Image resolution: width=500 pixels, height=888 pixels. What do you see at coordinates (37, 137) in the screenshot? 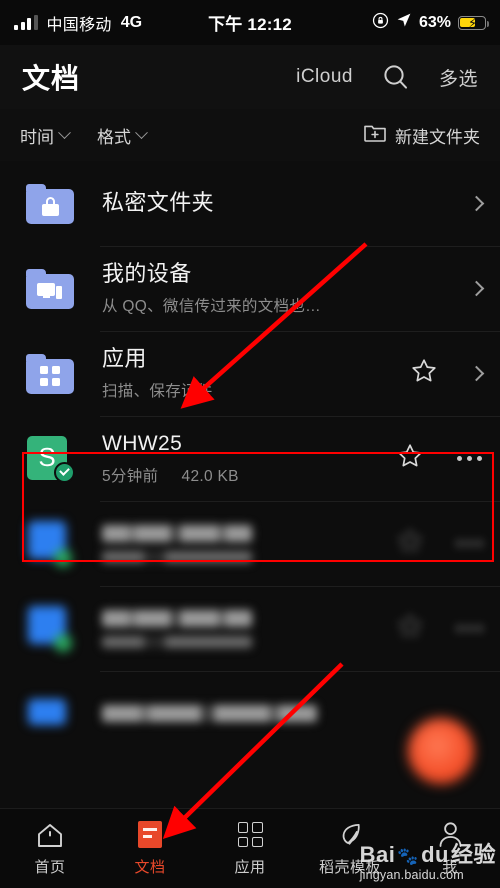
I see `sort-label: 时间` at bounding box center [37, 137].